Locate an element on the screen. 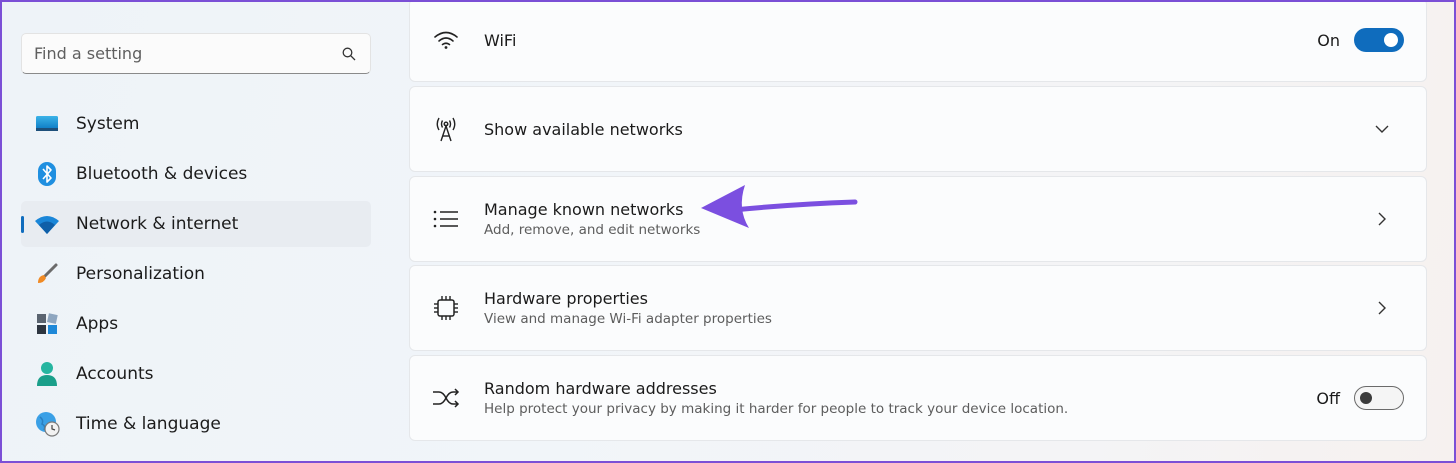 Image resolution: width=1456 pixels, height=463 pixels. known-networks-title: Manage known networks is located at coordinates (584, 209).